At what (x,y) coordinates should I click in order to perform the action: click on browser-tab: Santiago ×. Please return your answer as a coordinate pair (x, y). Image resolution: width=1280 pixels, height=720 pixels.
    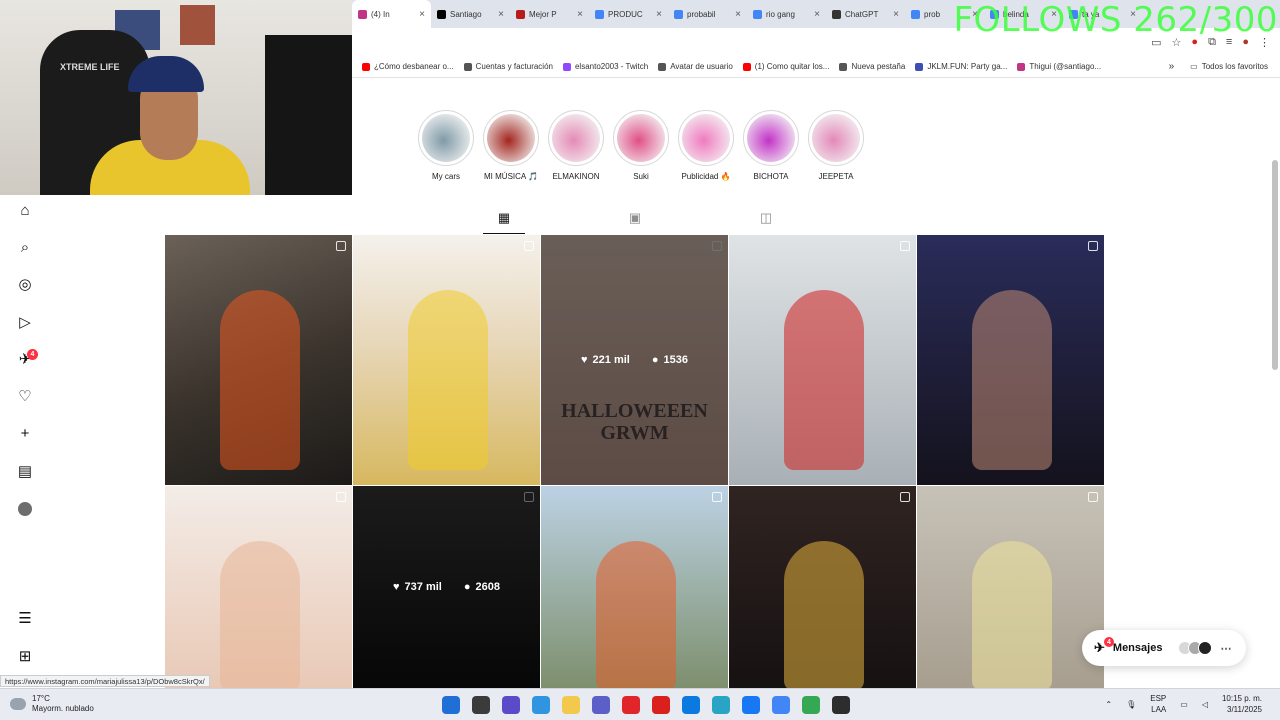
    Looking at the image, I should click on (470, 14).